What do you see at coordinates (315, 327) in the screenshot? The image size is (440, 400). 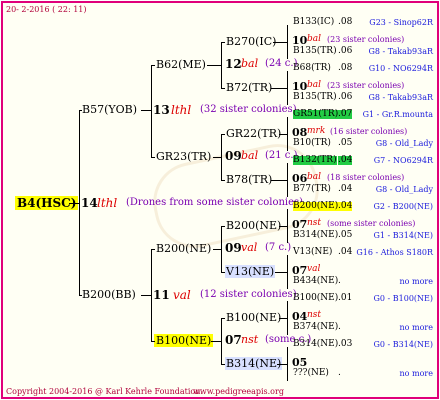 I see `gen4-queen-14: B374(NE)` at bounding box center [315, 327].